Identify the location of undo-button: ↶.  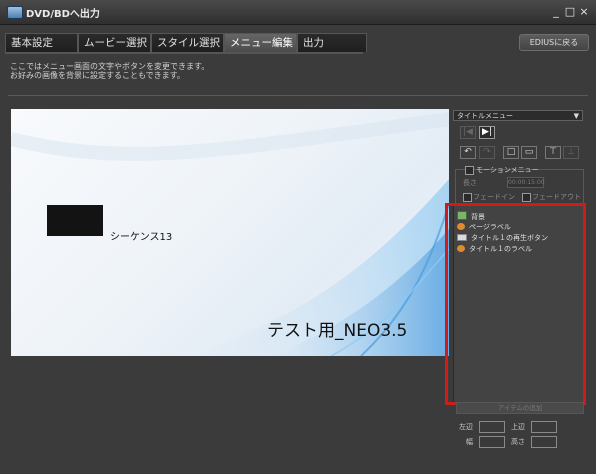
(468, 152).